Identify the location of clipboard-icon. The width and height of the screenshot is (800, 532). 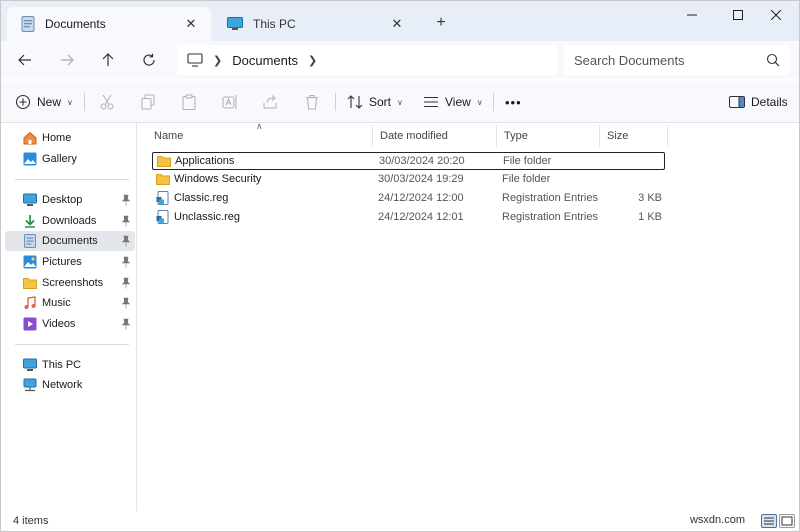
(189, 102).